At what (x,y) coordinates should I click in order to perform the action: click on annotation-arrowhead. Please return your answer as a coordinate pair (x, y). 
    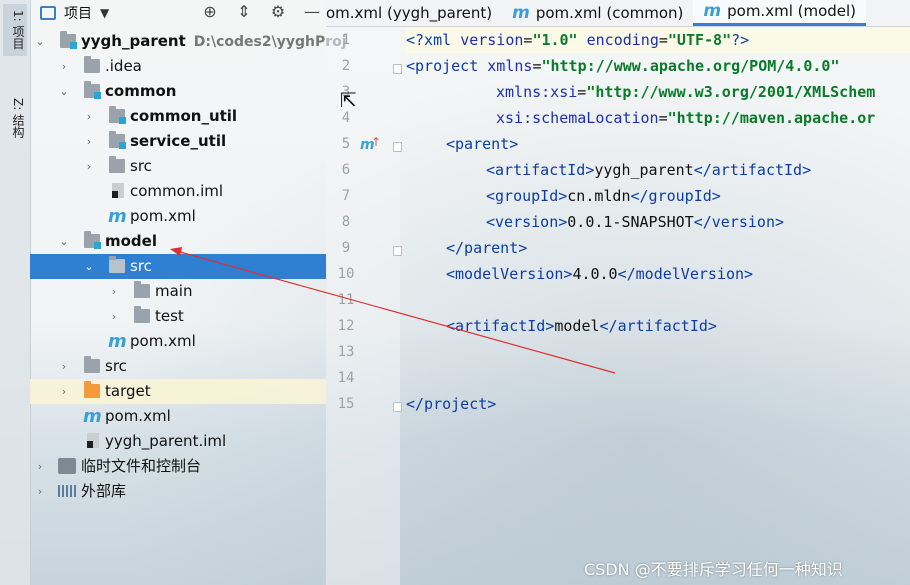
    Looking at the image, I should click on (176, 251).